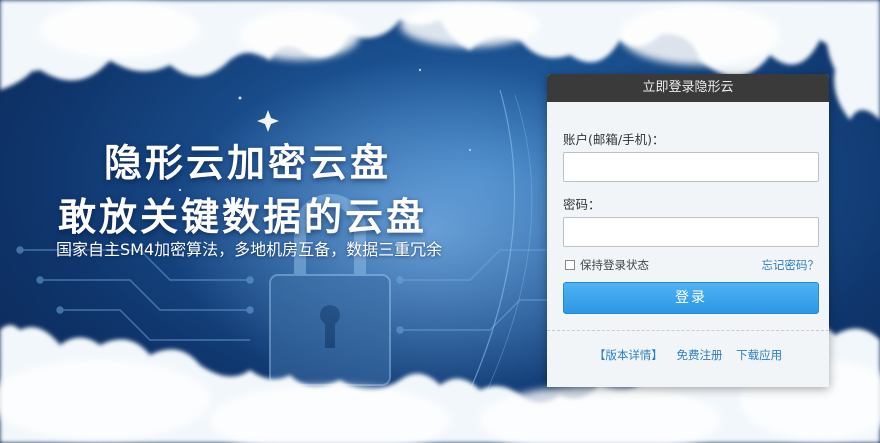 This screenshot has width=880, height=443. What do you see at coordinates (249, 249) in the screenshot?
I see `hero-subtitle: 国家自主SM4加密算法，多地机房互备，数据三重冗余` at bounding box center [249, 249].